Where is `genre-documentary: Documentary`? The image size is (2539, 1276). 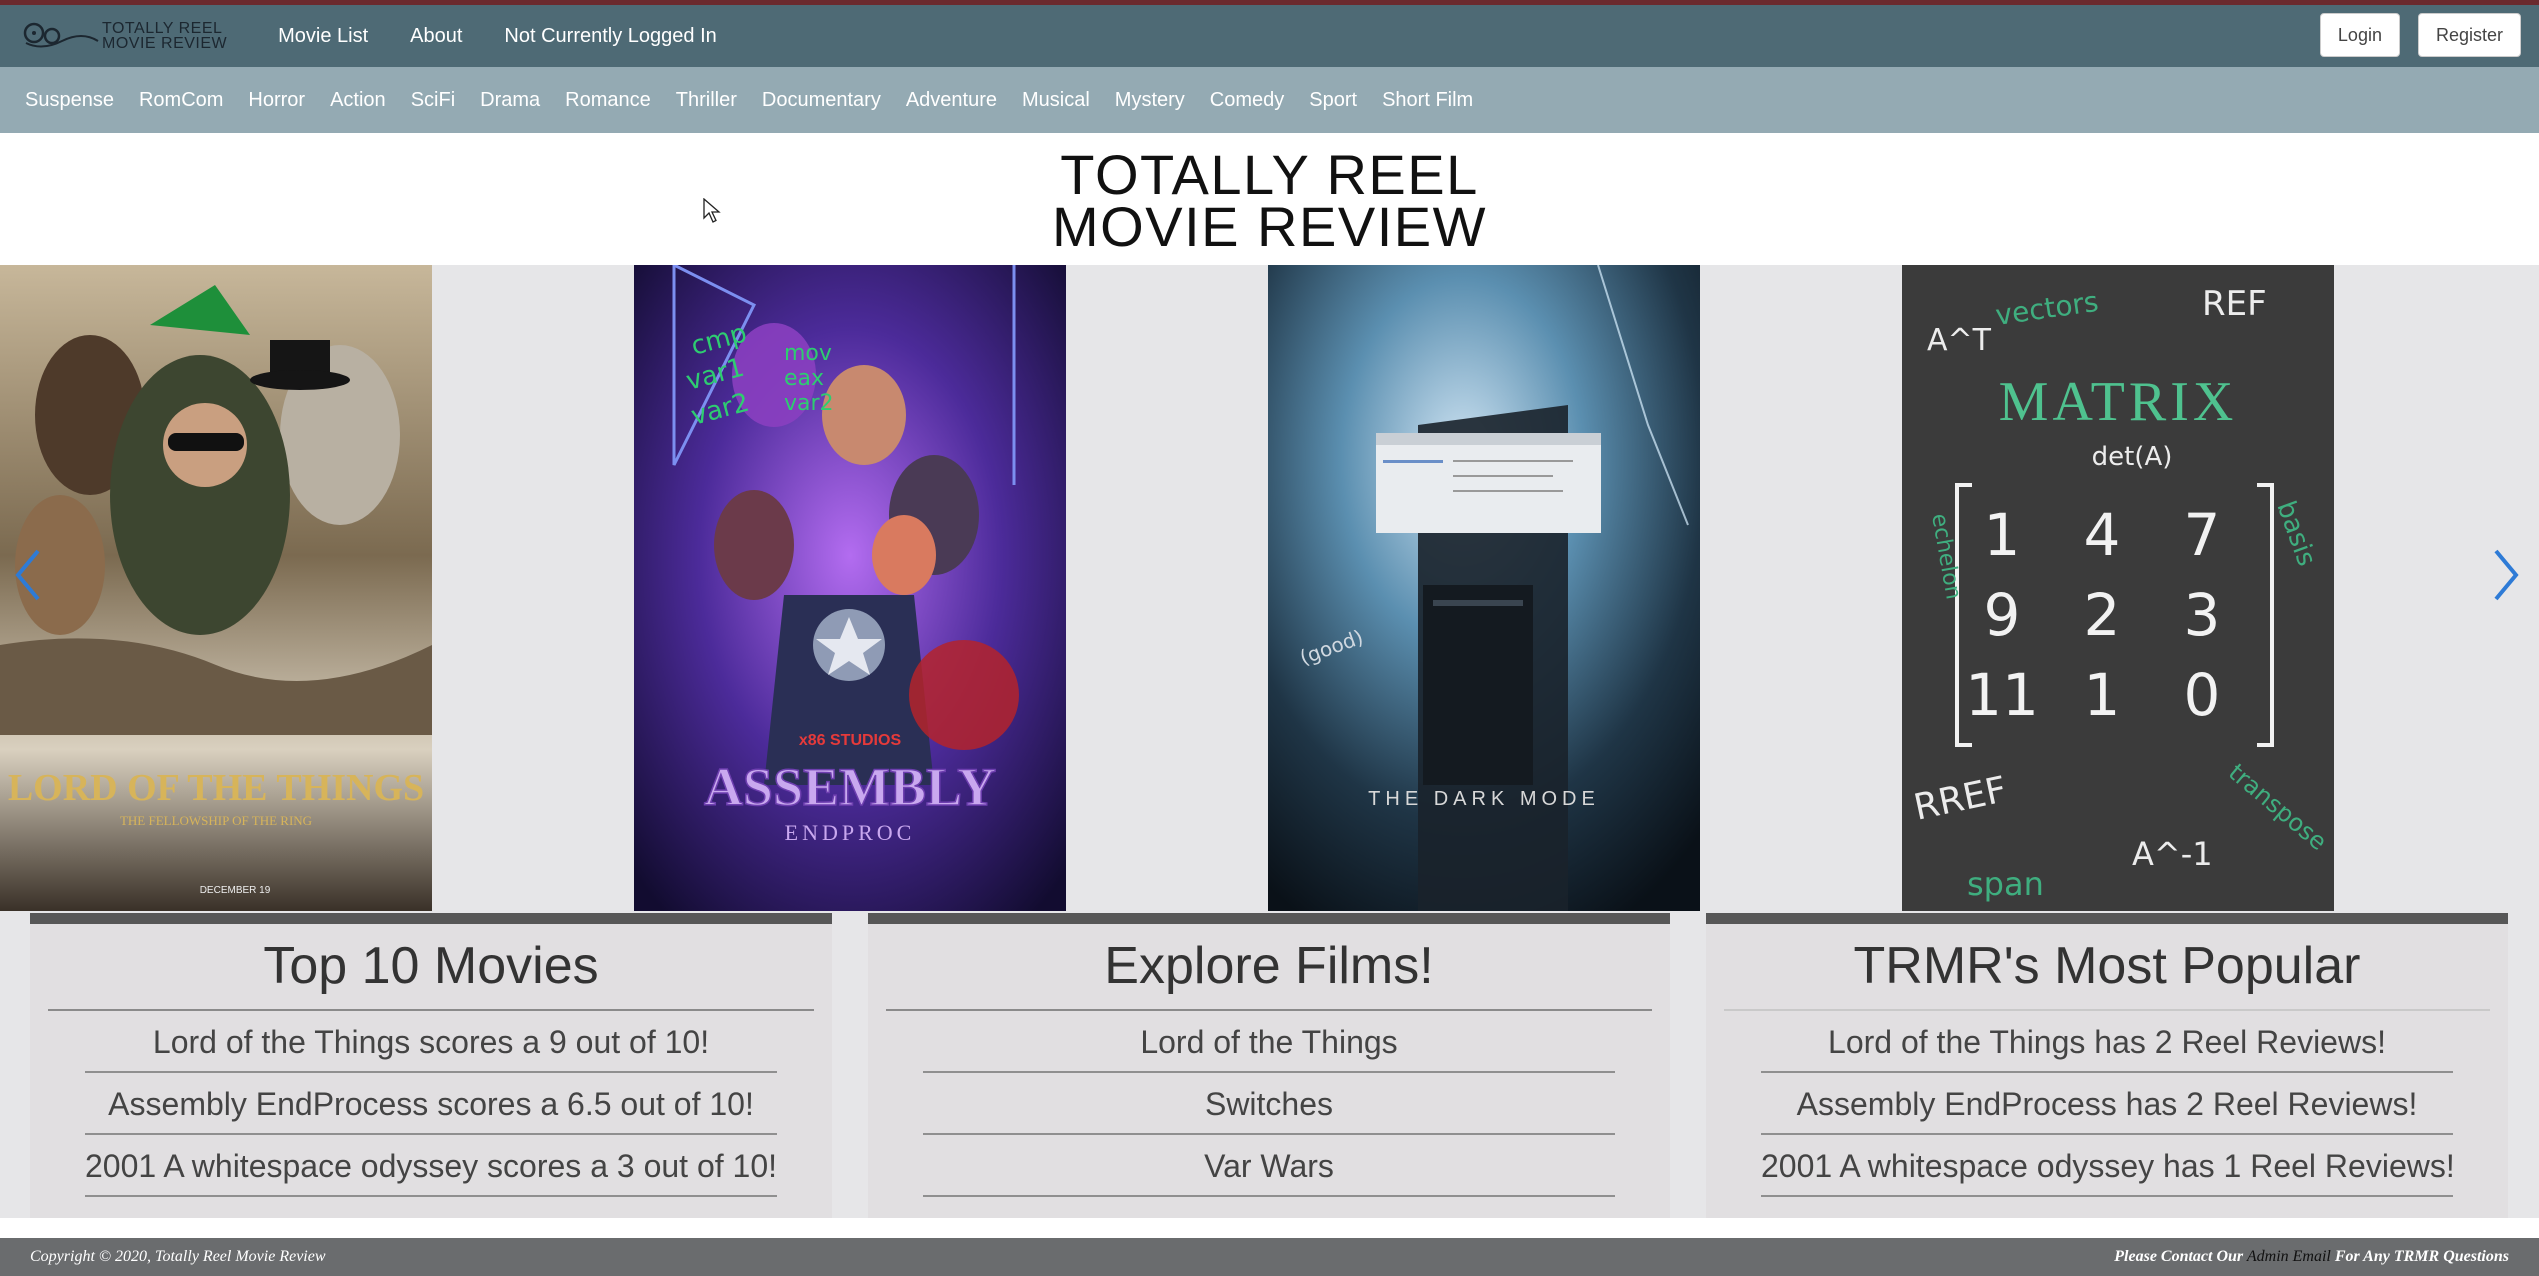
genre-documentary: Documentary is located at coordinates (821, 100).